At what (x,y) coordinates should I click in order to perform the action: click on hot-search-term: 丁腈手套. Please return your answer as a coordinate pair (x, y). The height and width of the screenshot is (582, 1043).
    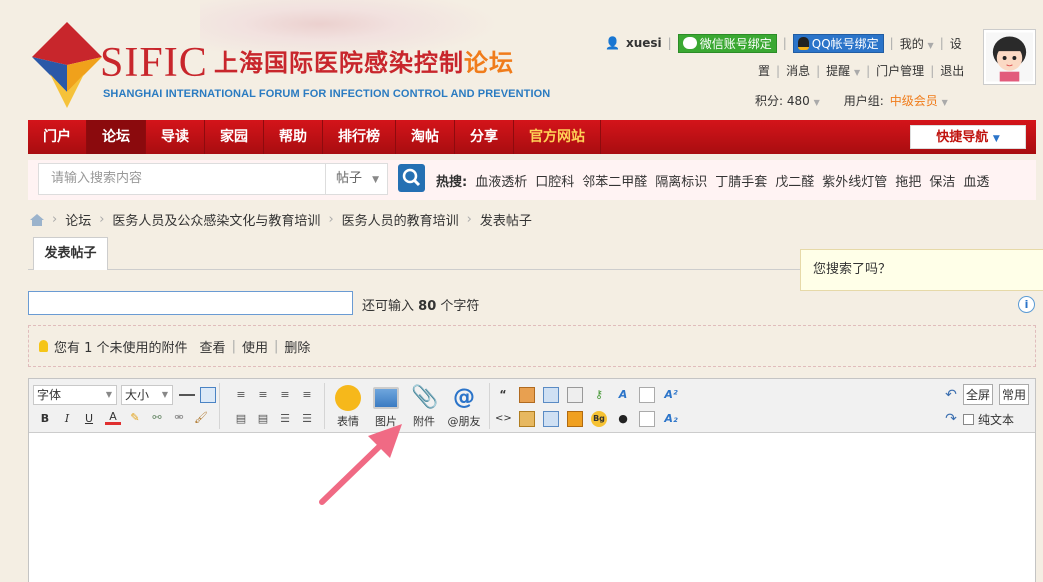
    Looking at the image, I should click on (741, 180).